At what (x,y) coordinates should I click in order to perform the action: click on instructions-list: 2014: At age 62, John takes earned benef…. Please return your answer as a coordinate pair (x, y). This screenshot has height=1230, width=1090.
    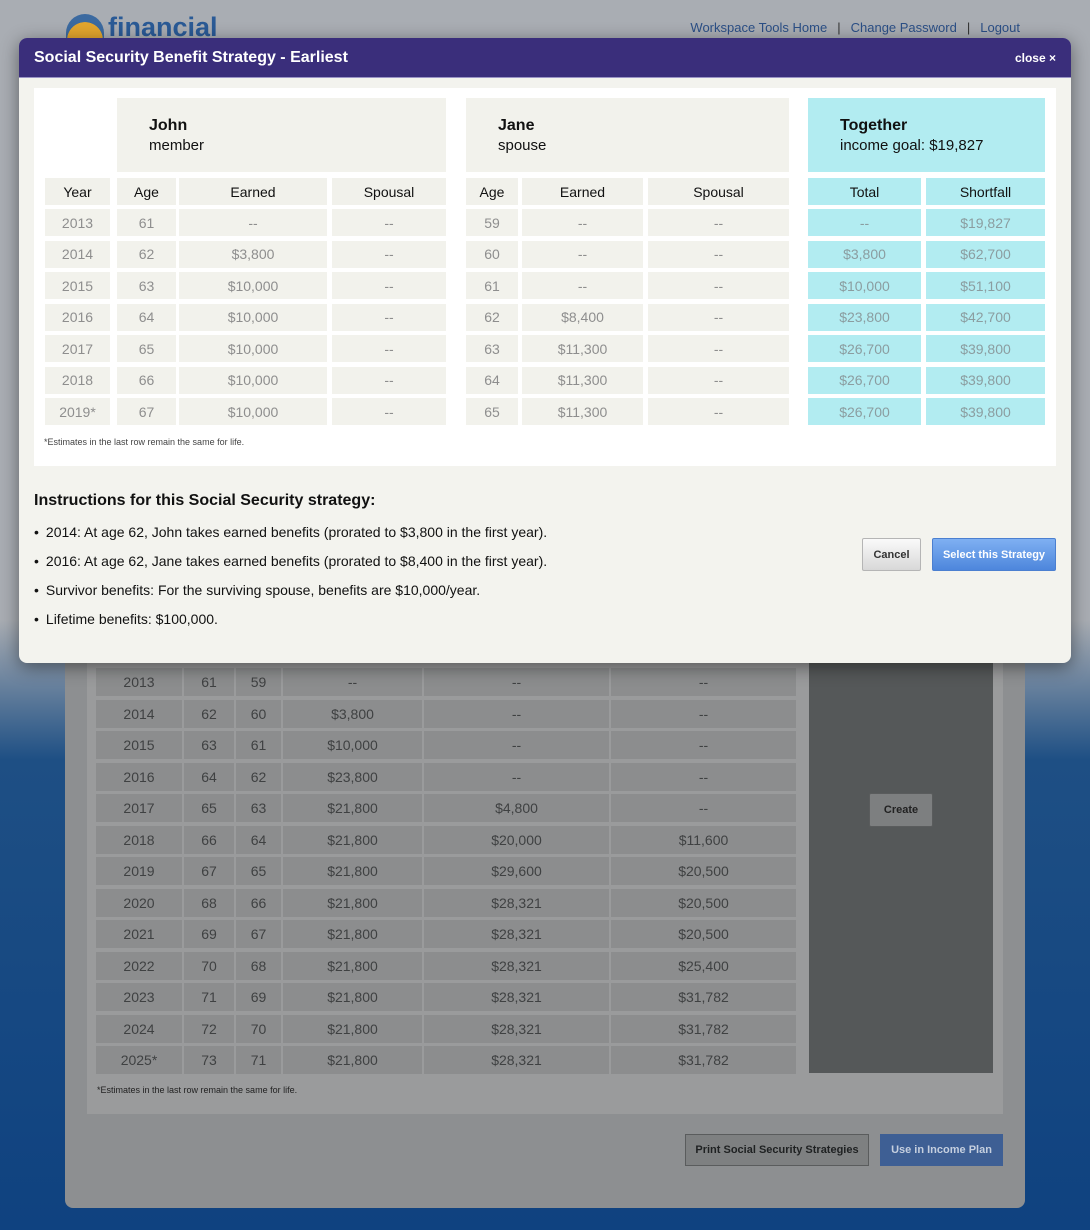
    Looking at the image, I should click on (290, 580).